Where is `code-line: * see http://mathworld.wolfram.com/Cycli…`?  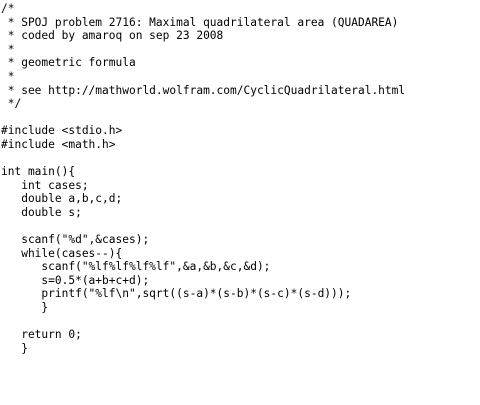
code-line: * see http://mathworld.wolfram.com/Cycli… is located at coordinates (203, 90).